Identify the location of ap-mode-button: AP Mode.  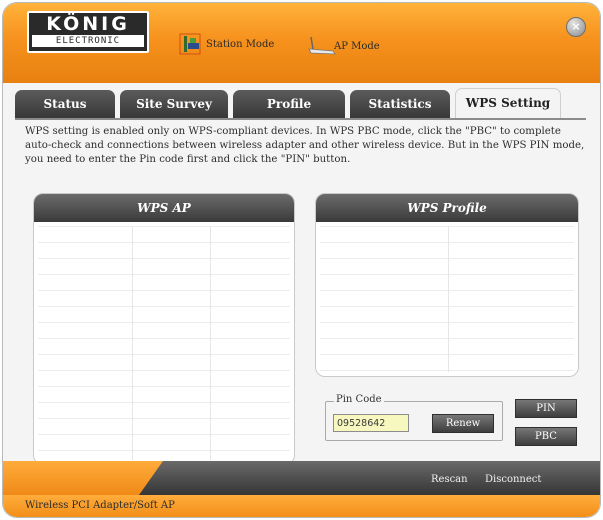
(343, 46).